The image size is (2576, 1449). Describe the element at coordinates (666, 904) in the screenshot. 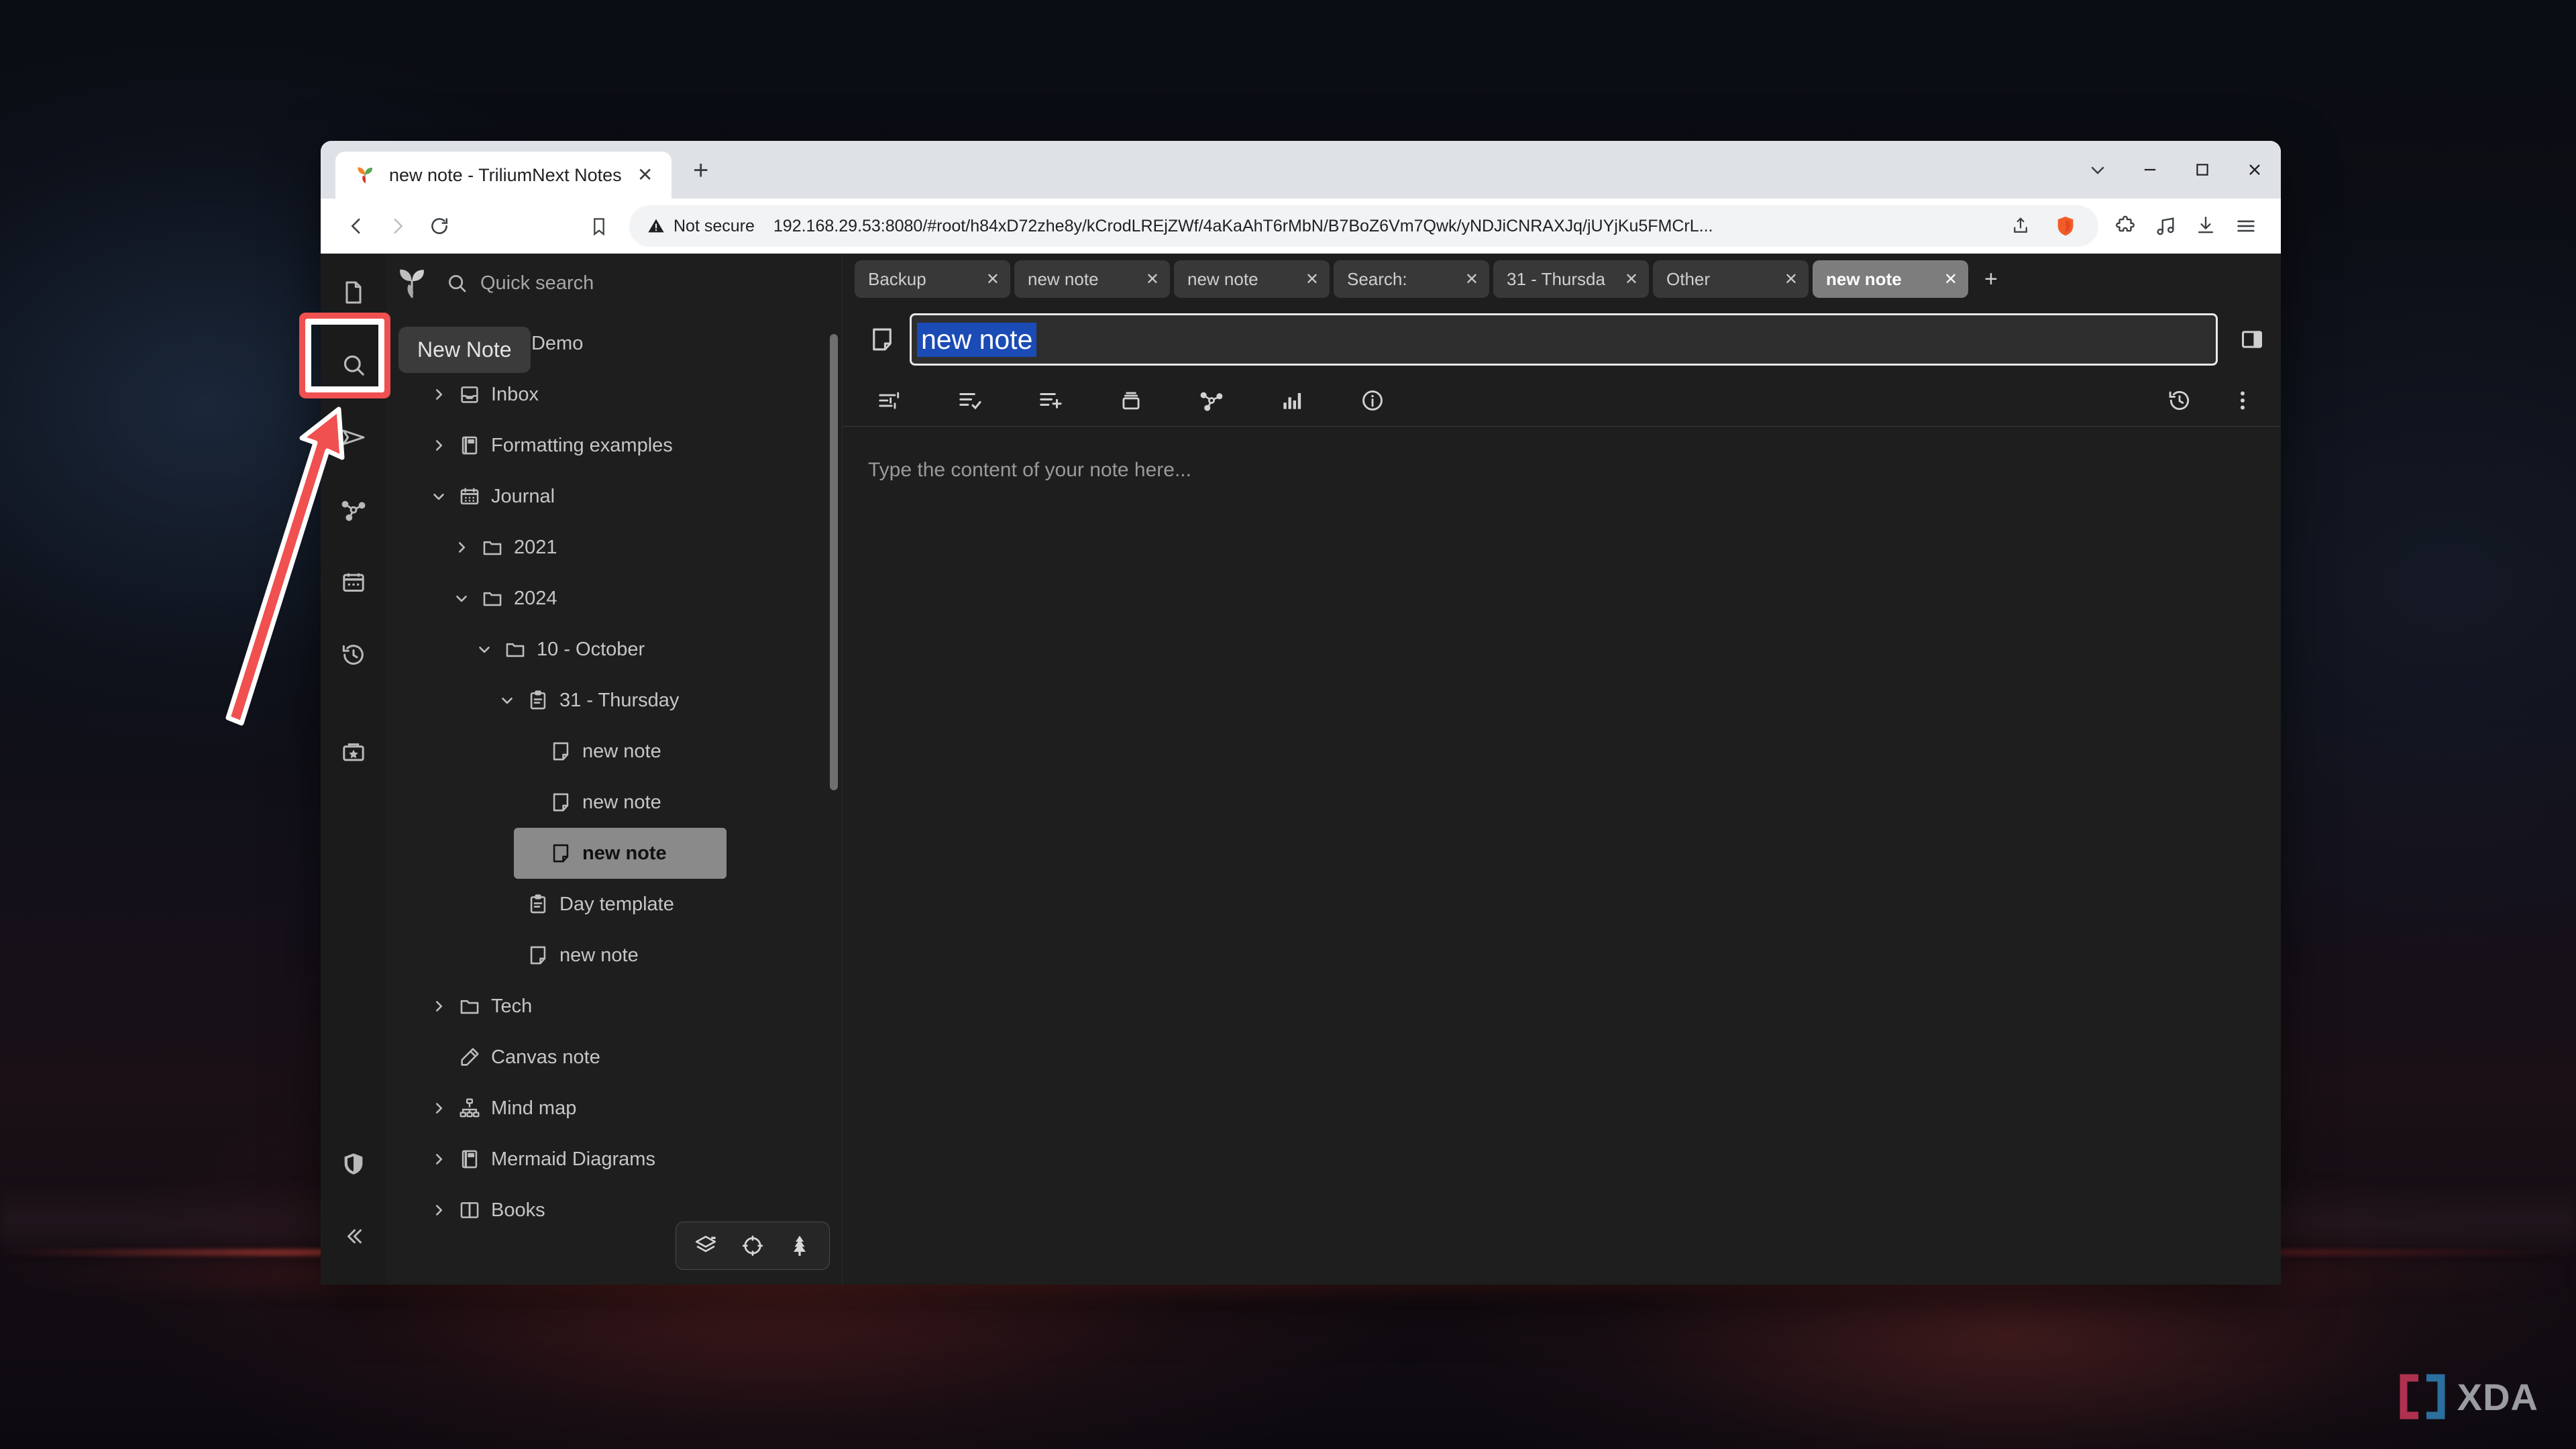

I see `tree-item: Day template` at that location.